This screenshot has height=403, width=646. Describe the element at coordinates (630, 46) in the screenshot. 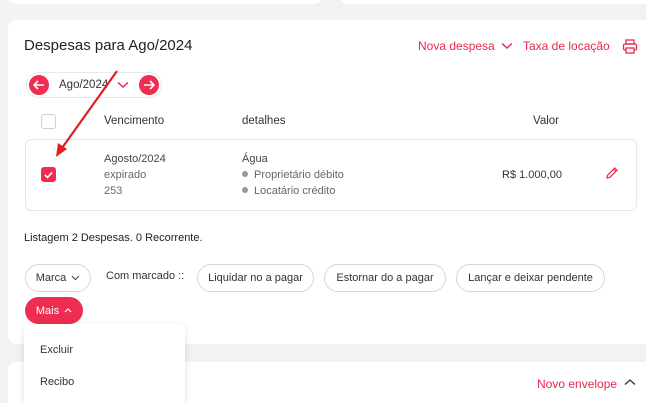

I see `print-icon` at that location.